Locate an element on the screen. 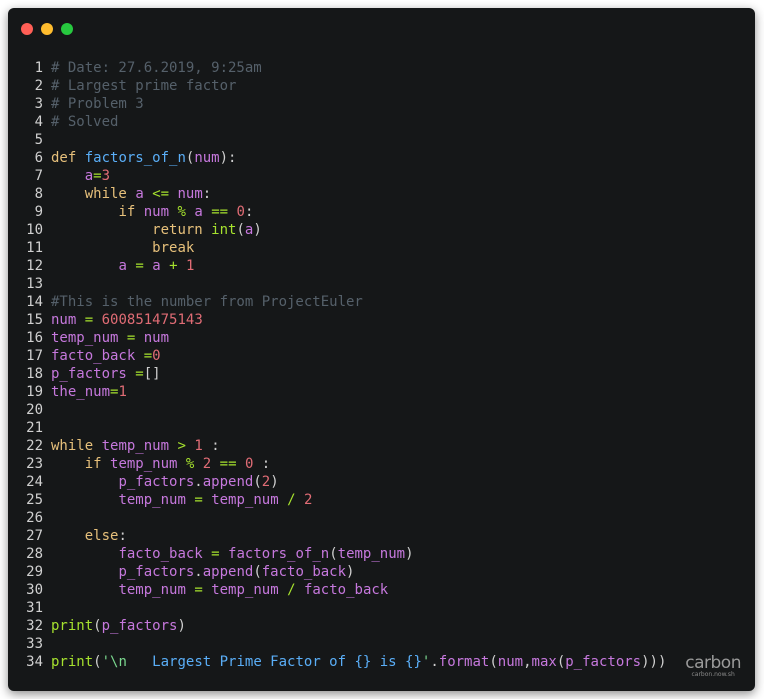 The image size is (764, 699). carbon-watermark: carbon carbon.now.sh is located at coordinates (713, 667).